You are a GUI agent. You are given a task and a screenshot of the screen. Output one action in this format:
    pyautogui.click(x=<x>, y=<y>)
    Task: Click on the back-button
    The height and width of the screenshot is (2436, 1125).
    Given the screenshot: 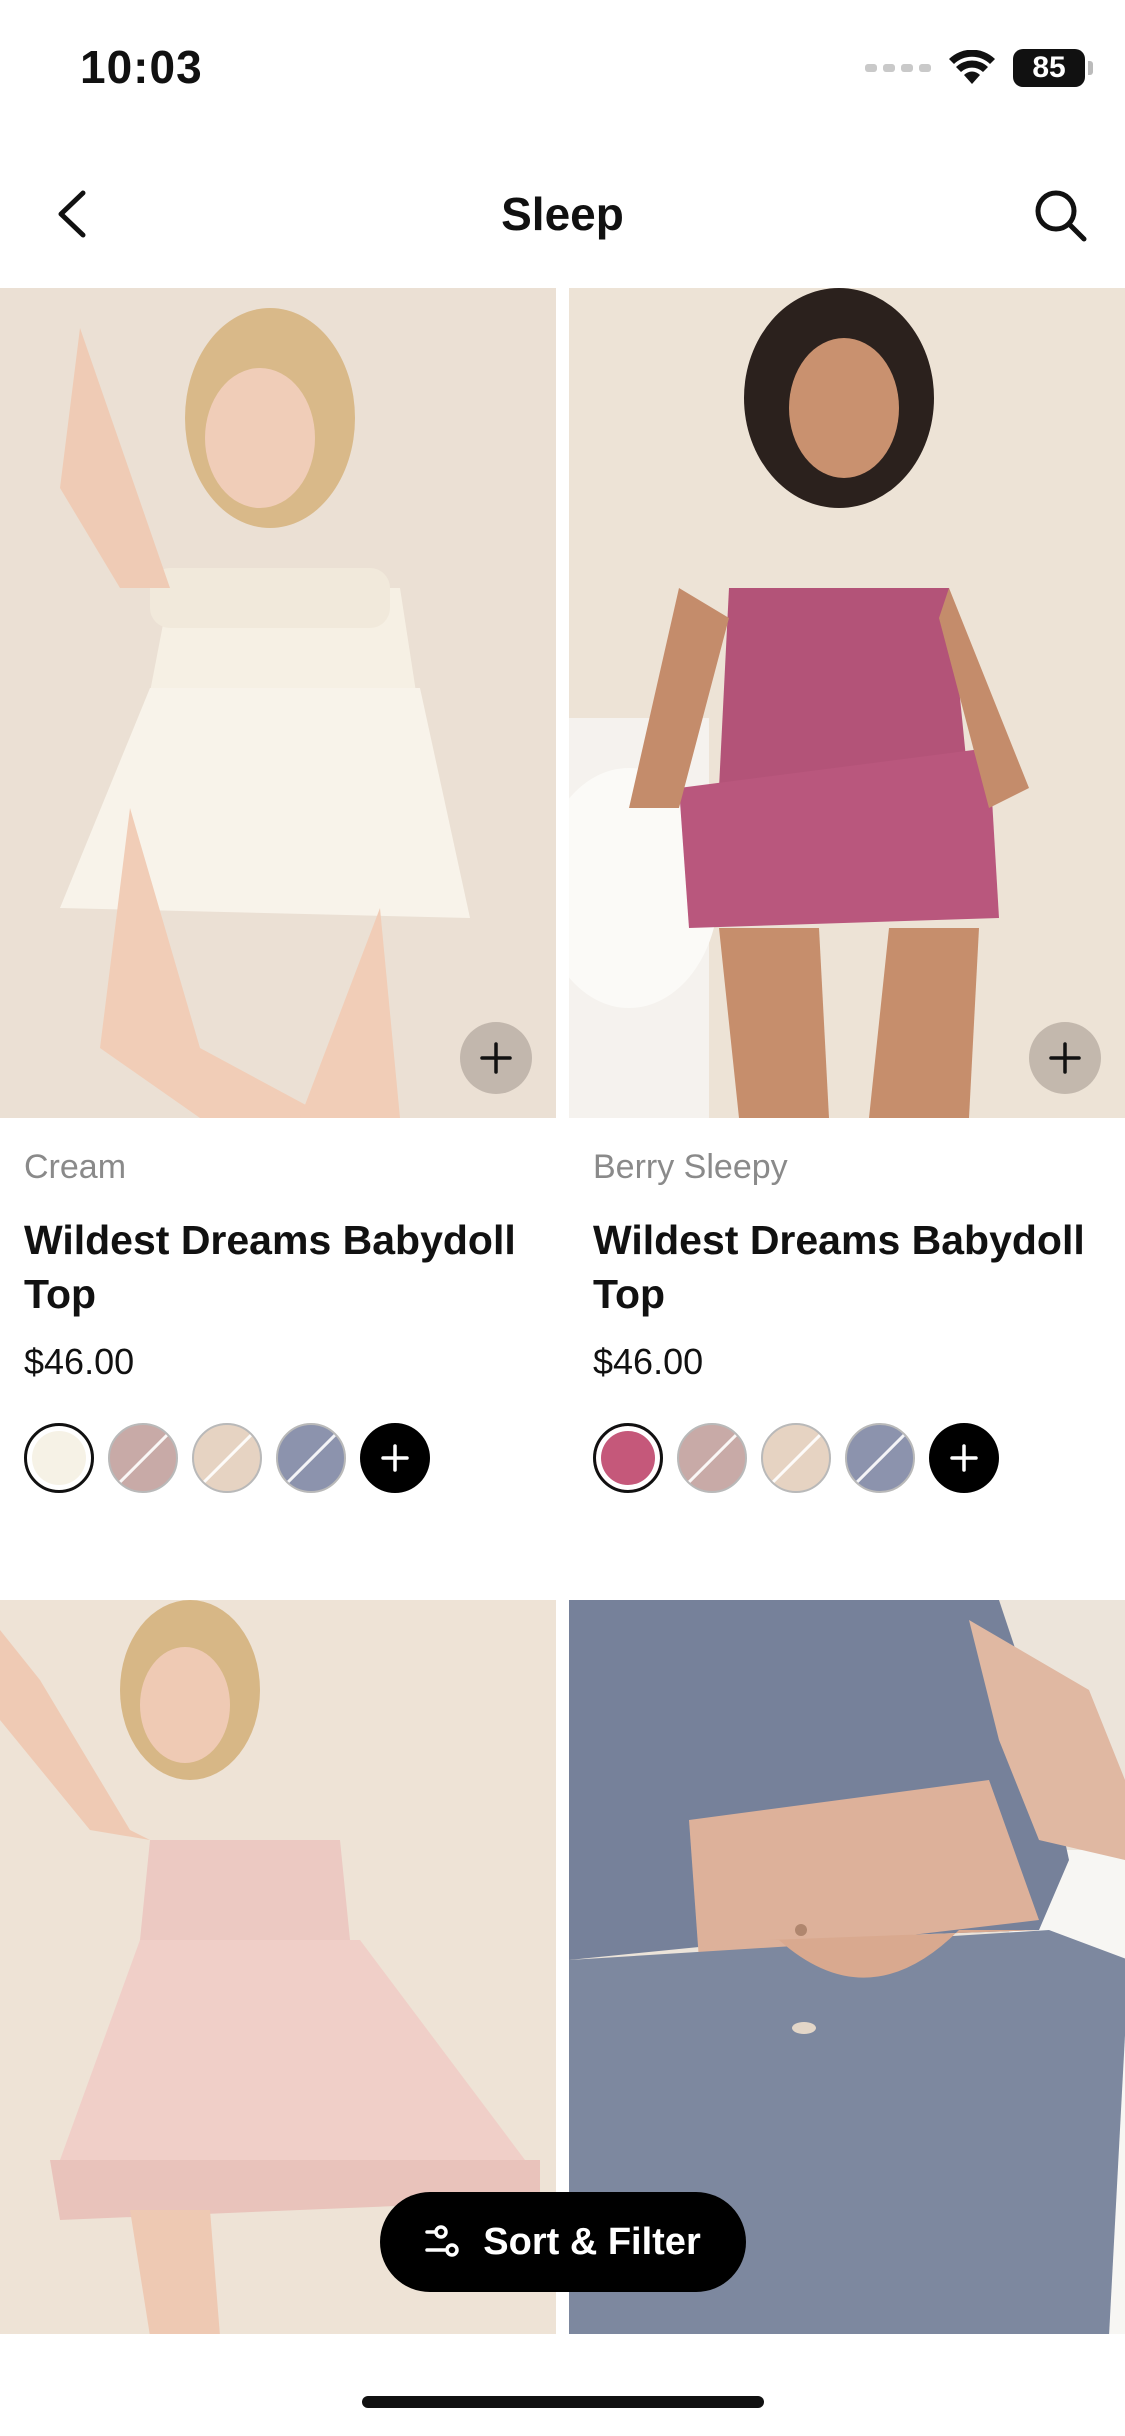 What is the action you would take?
    pyautogui.click(x=72, y=214)
    